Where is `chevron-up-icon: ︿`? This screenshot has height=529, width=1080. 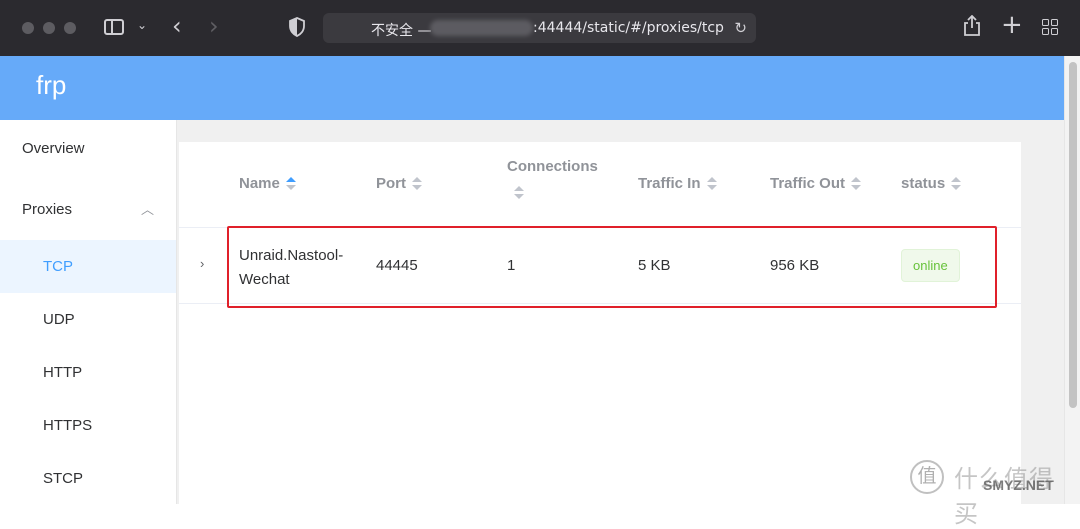
chevron-up-icon: ︿ is located at coordinates (147, 209).